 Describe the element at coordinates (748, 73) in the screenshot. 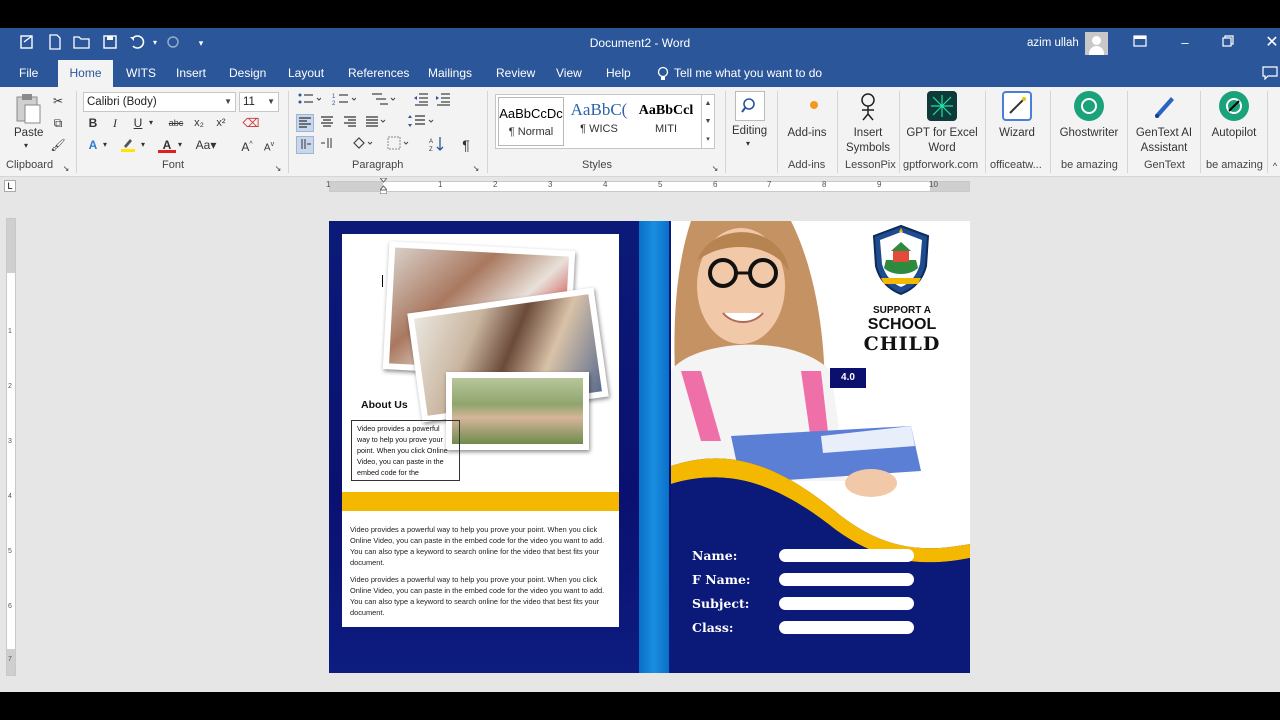

I see `tell-me-search: Tell me what you want to do` at that location.